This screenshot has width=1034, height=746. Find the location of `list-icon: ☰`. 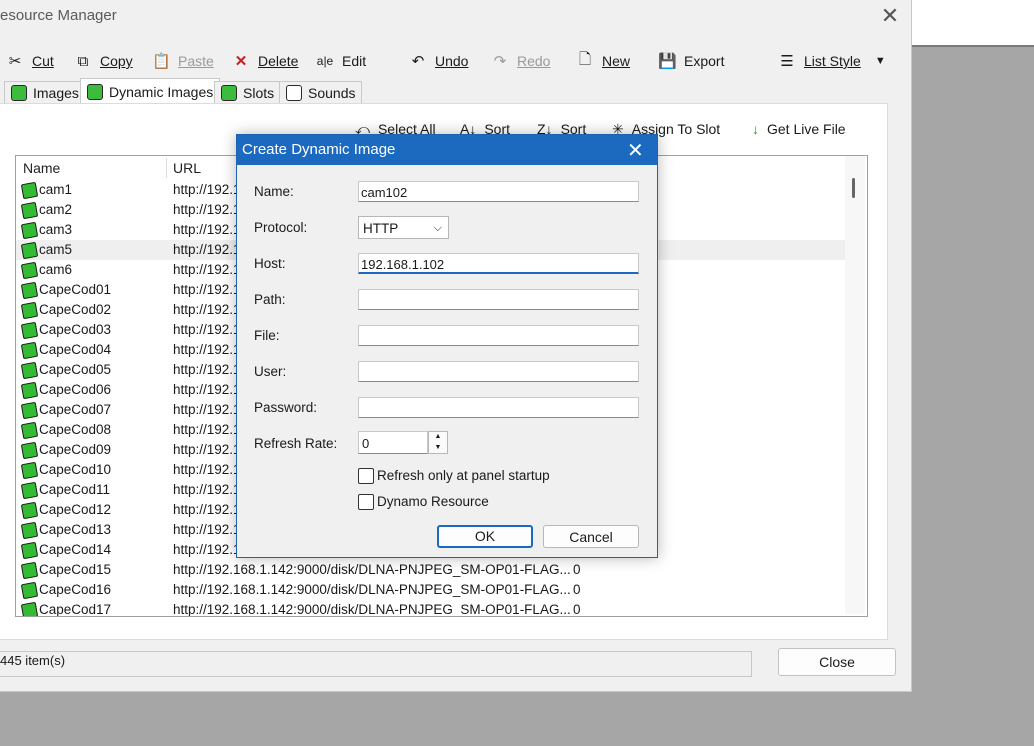

list-icon: ☰ is located at coordinates (787, 61).